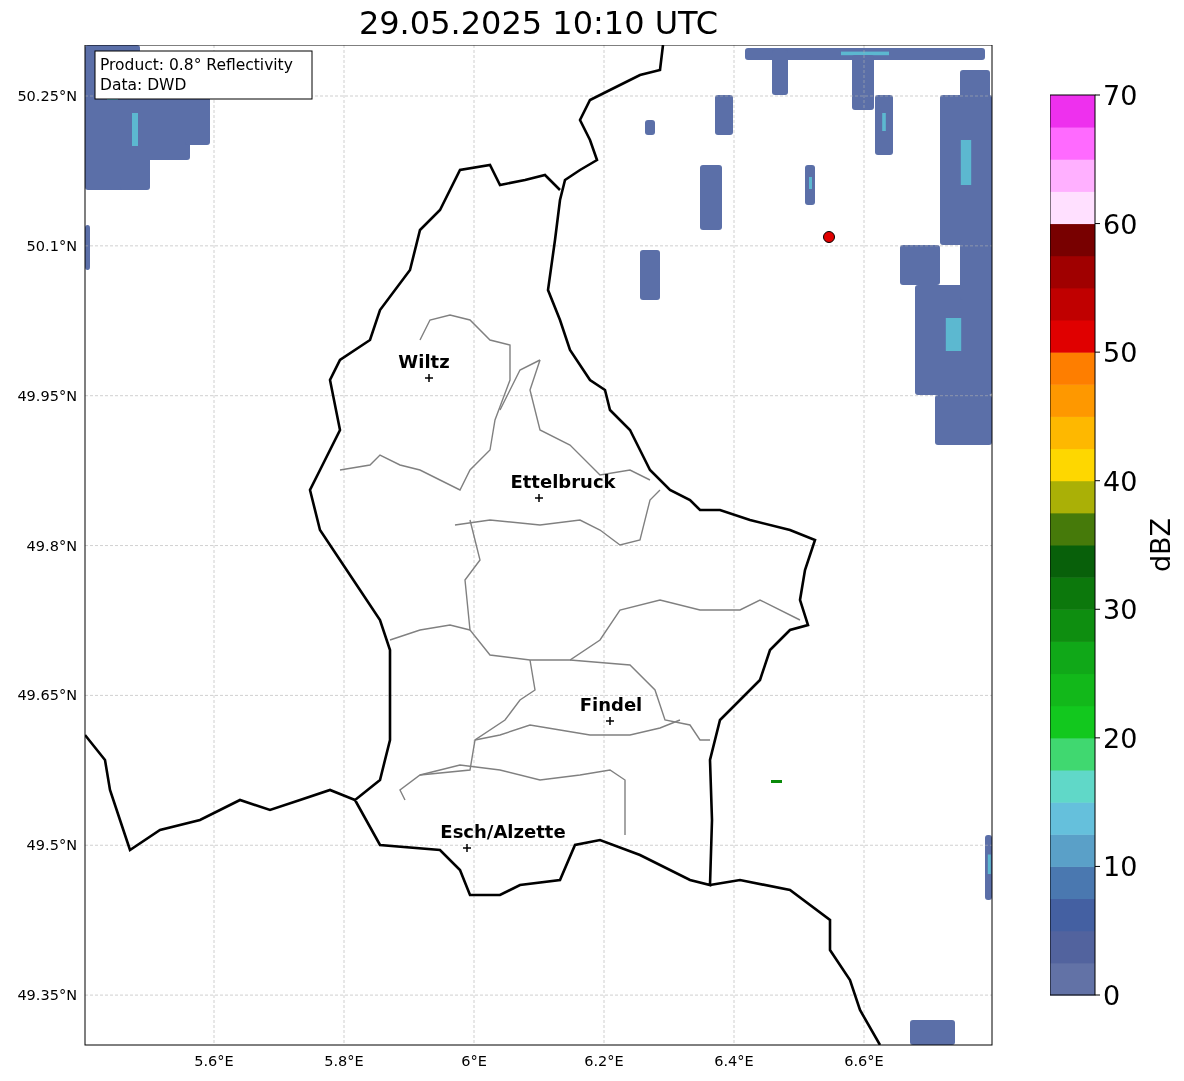 The height and width of the screenshot is (1081, 1184). What do you see at coordinates (604, 1061) in the screenshot?
I see `longitude-label: 6.2°E` at bounding box center [604, 1061].